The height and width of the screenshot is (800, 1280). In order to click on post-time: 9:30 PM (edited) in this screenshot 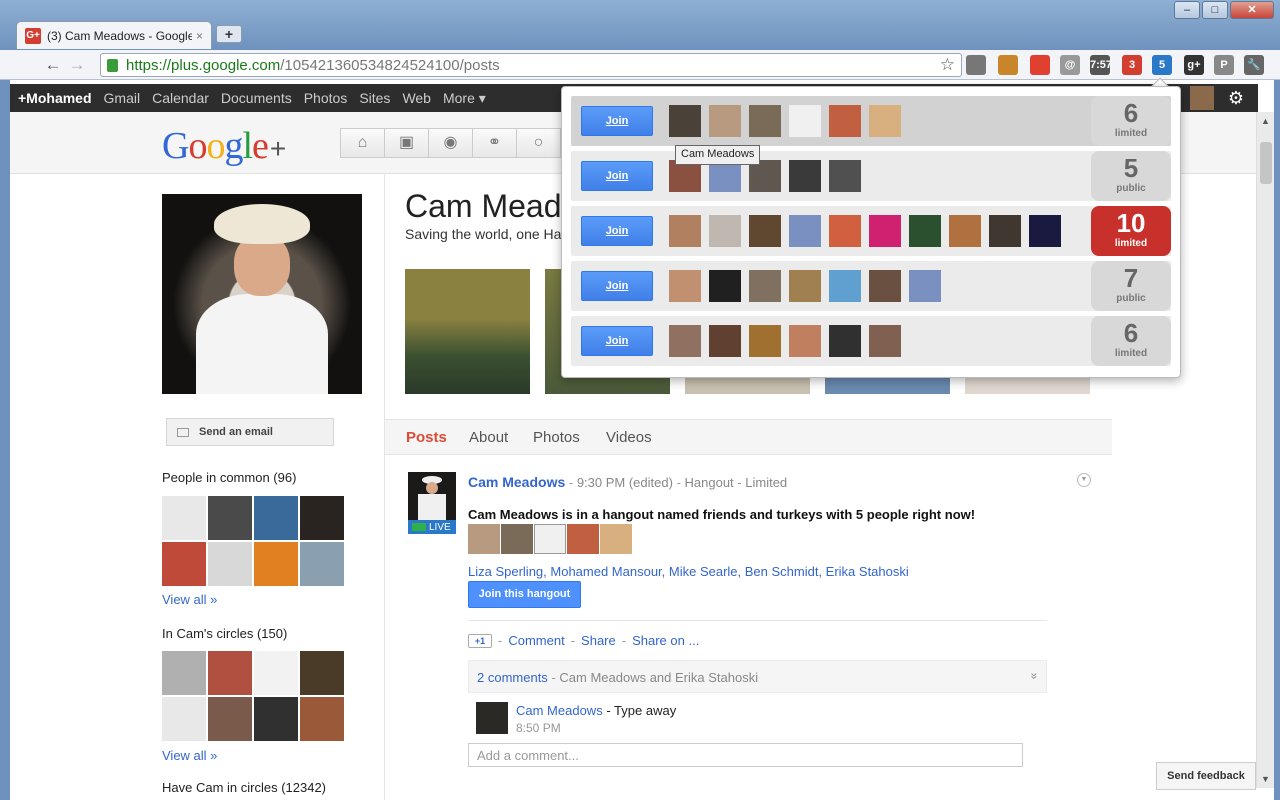, I will do `click(625, 482)`.